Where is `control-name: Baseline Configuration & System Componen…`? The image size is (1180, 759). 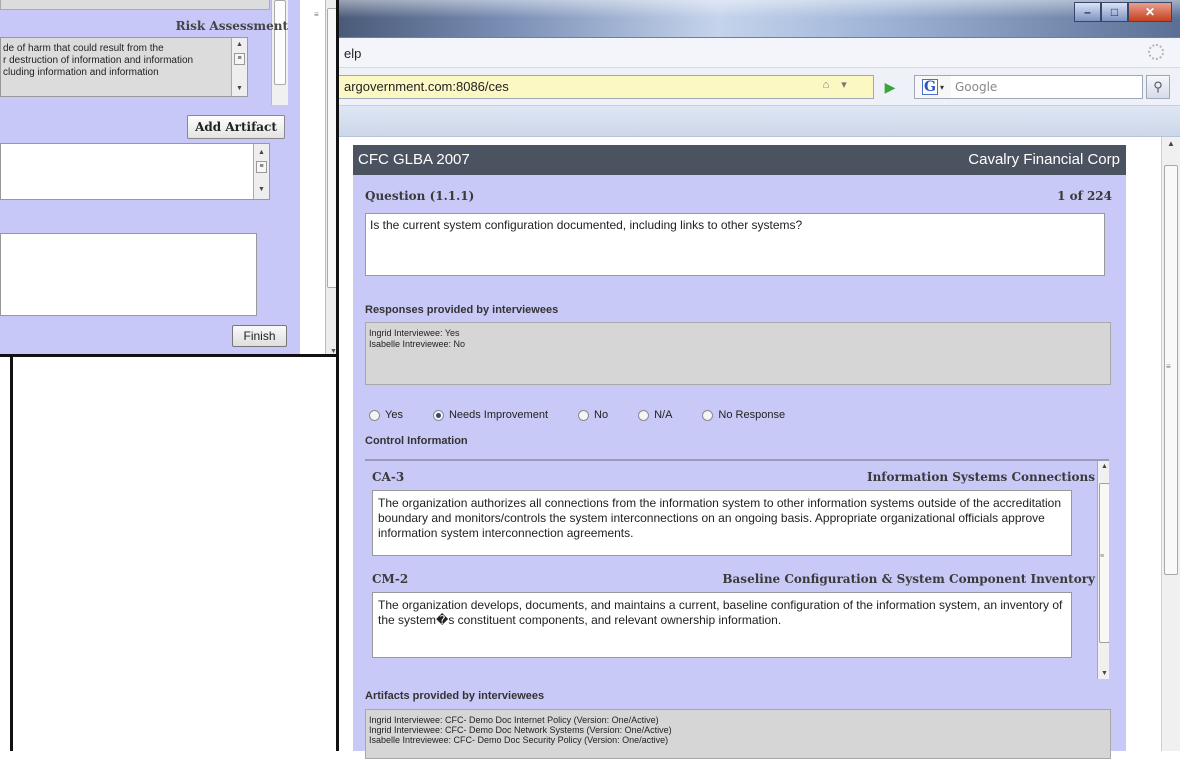
control-name: Baseline Configuration & System Componen… is located at coordinates (908, 579).